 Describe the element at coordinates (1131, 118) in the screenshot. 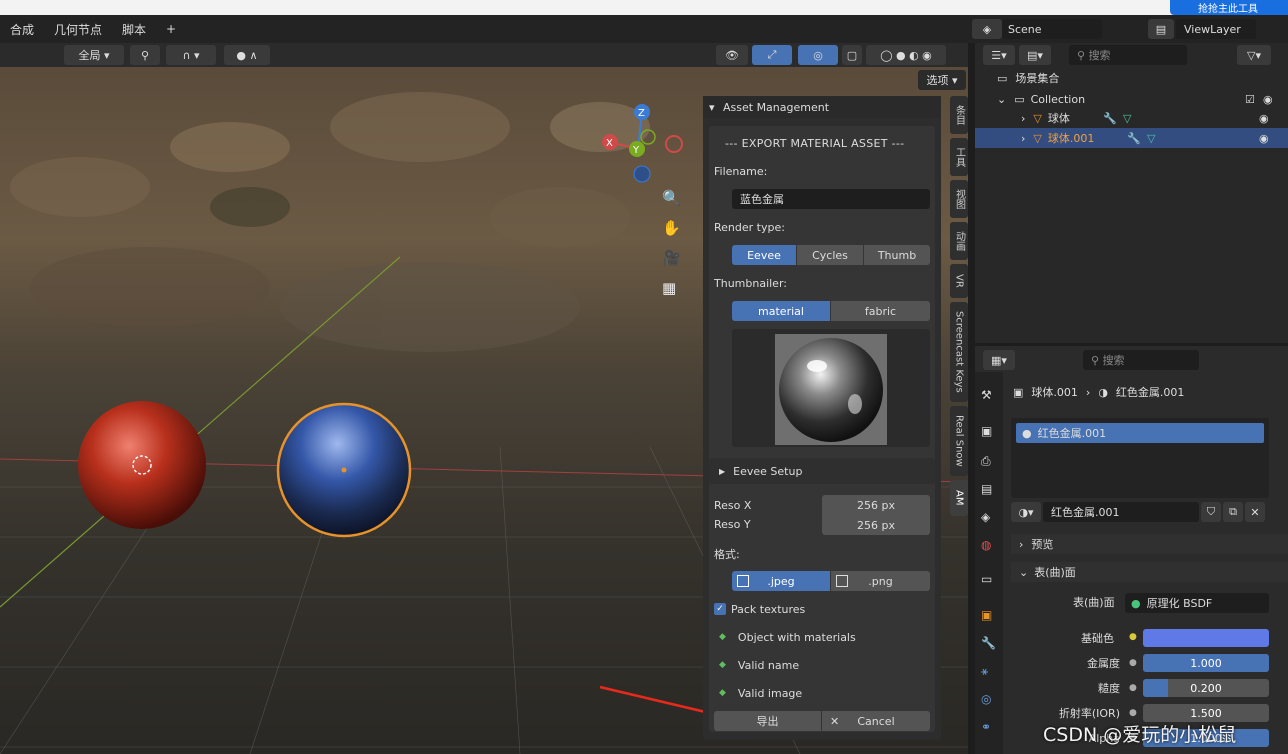

I see `outliner-item-sphere: › ▽ 球体 🔧 ▽ ◉` at that location.